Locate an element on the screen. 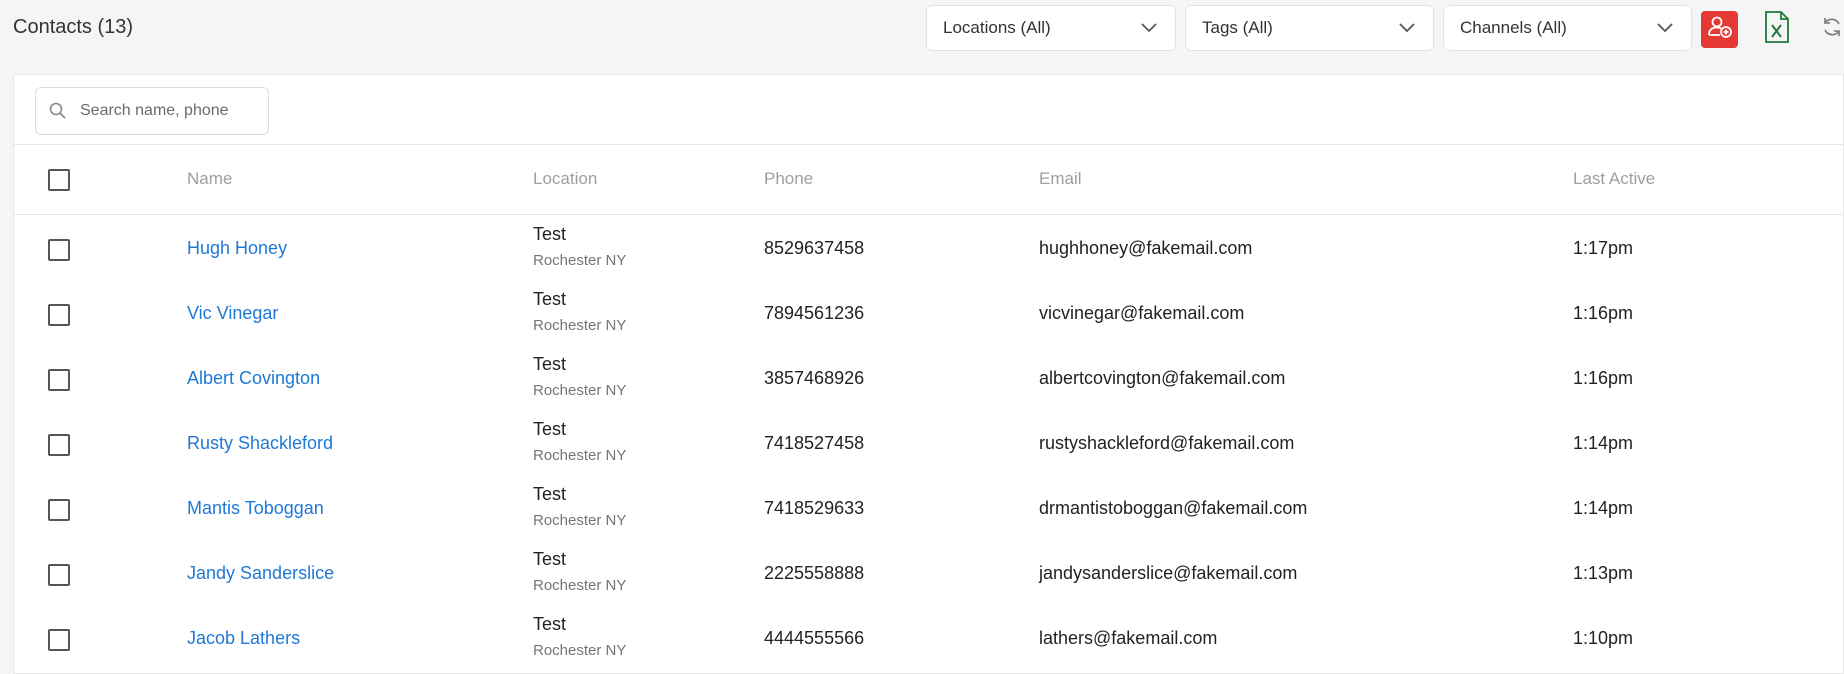 Image resolution: width=1844 pixels, height=674 pixels. search-icon is located at coordinates (58, 111).